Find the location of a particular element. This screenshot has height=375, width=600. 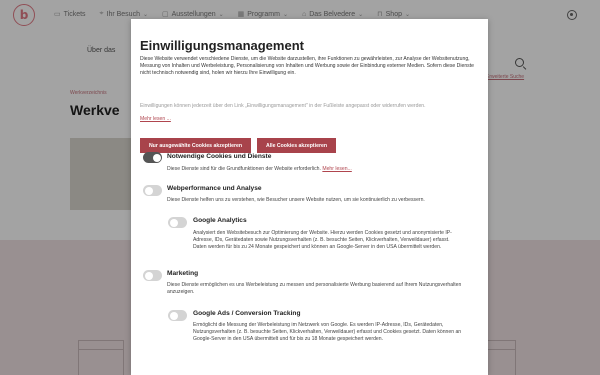

dialog-title: Einwilligungsmanagement is located at coordinates (222, 45).